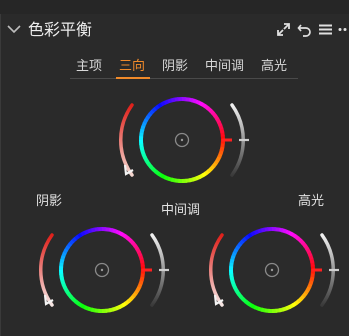 The height and width of the screenshot is (336, 349). What do you see at coordinates (174, 30) in the screenshot?
I see `panel-header: 色彩平衡` at bounding box center [174, 30].